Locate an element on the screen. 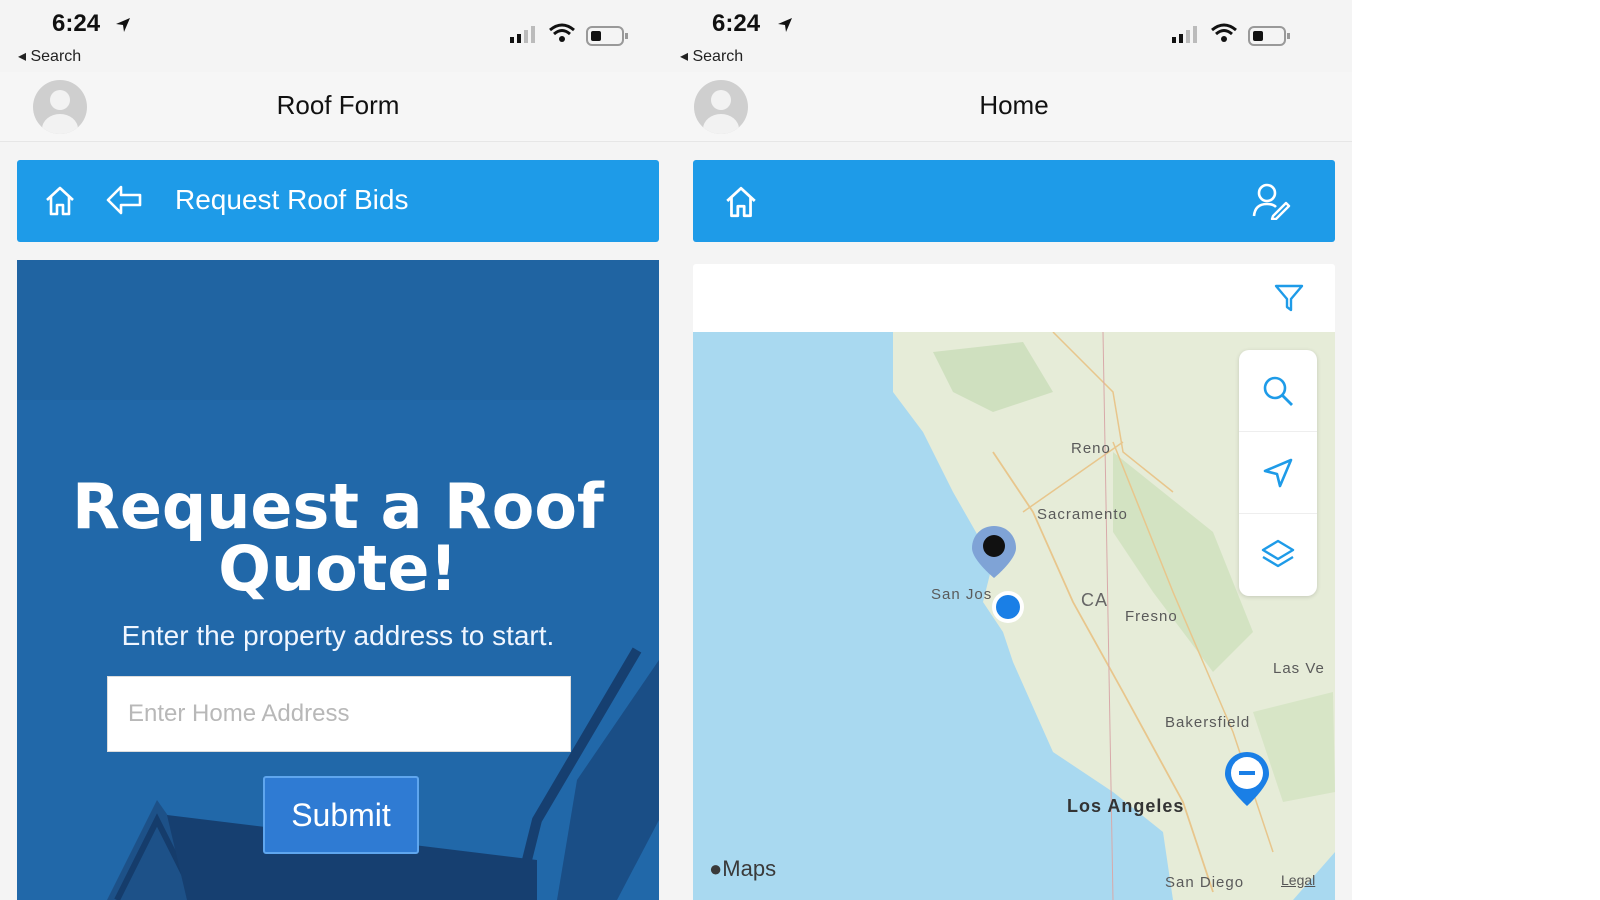  maps-attribution: ●Maps is located at coordinates (743, 868).